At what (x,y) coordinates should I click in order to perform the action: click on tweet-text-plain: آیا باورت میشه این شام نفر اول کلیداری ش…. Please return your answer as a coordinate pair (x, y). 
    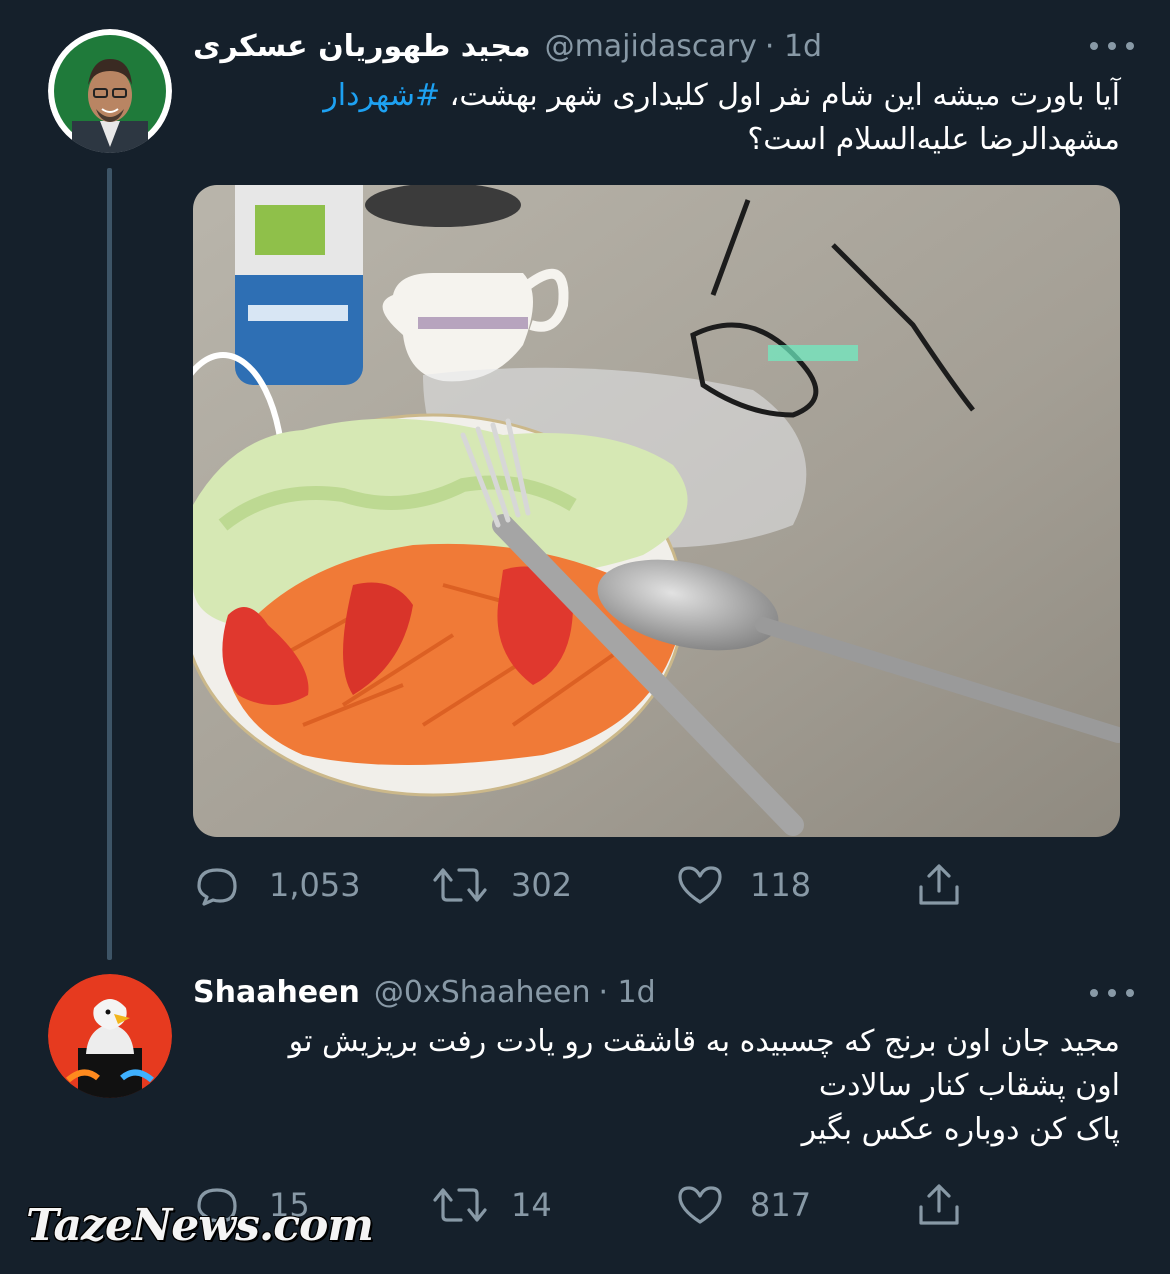
    Looking at the image, I should click on (780, 95).